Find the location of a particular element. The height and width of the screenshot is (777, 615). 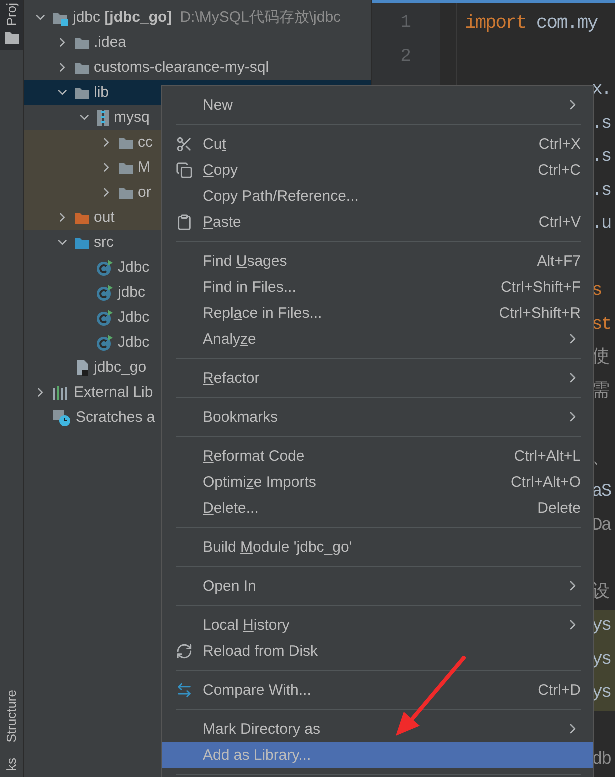

project-path: D:\MySQL代码存放\jdbc is located at coordinates (261, 17).